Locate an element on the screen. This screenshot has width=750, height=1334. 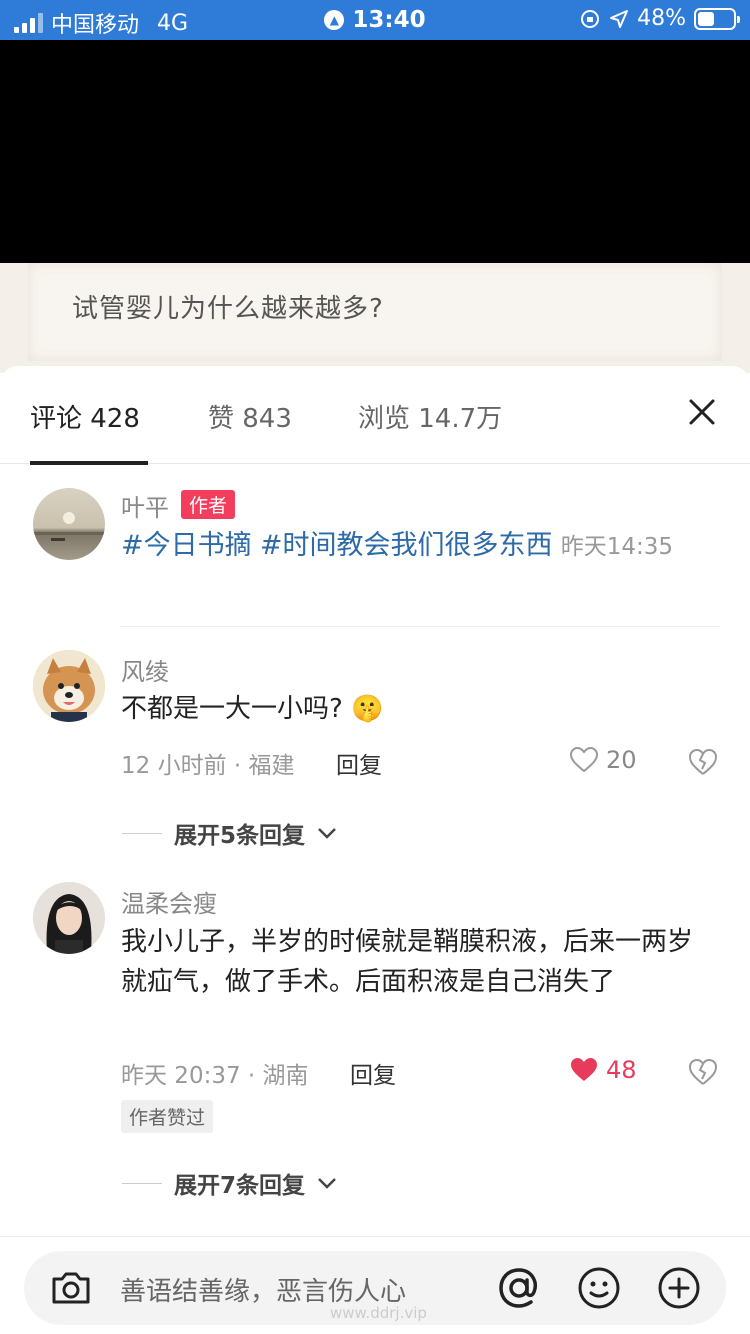
input-placeholder: 善语结善缘，恶言伤人心 is located at coordinates (263, 1292).